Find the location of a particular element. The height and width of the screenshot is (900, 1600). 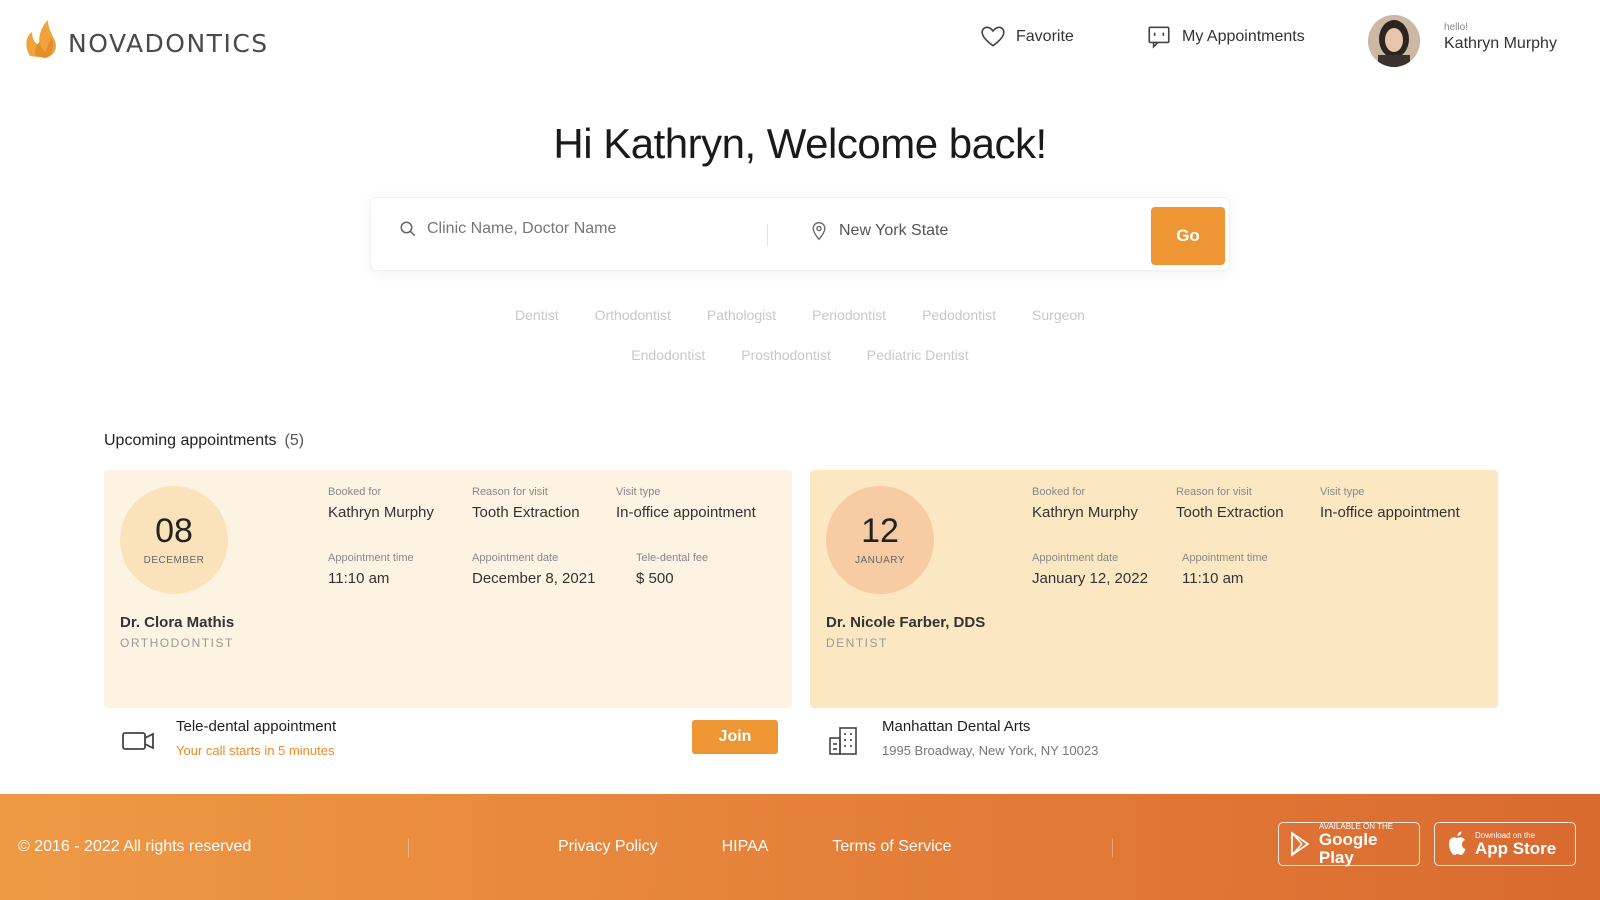

join-button: Join is located at coordinates (735, 737).